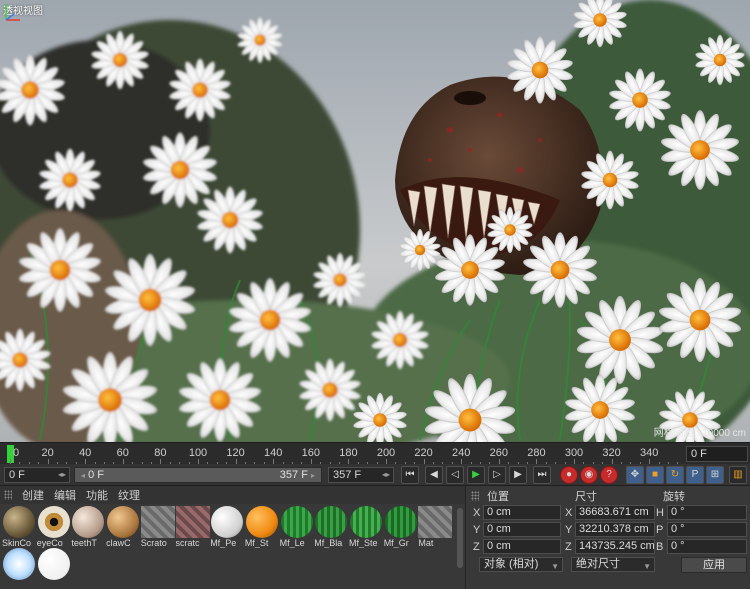 The image size is (750, 589). Describe the element at coordinates (574, 453) in the screenshot. I see `timeline-tick-label: 300` at that location.